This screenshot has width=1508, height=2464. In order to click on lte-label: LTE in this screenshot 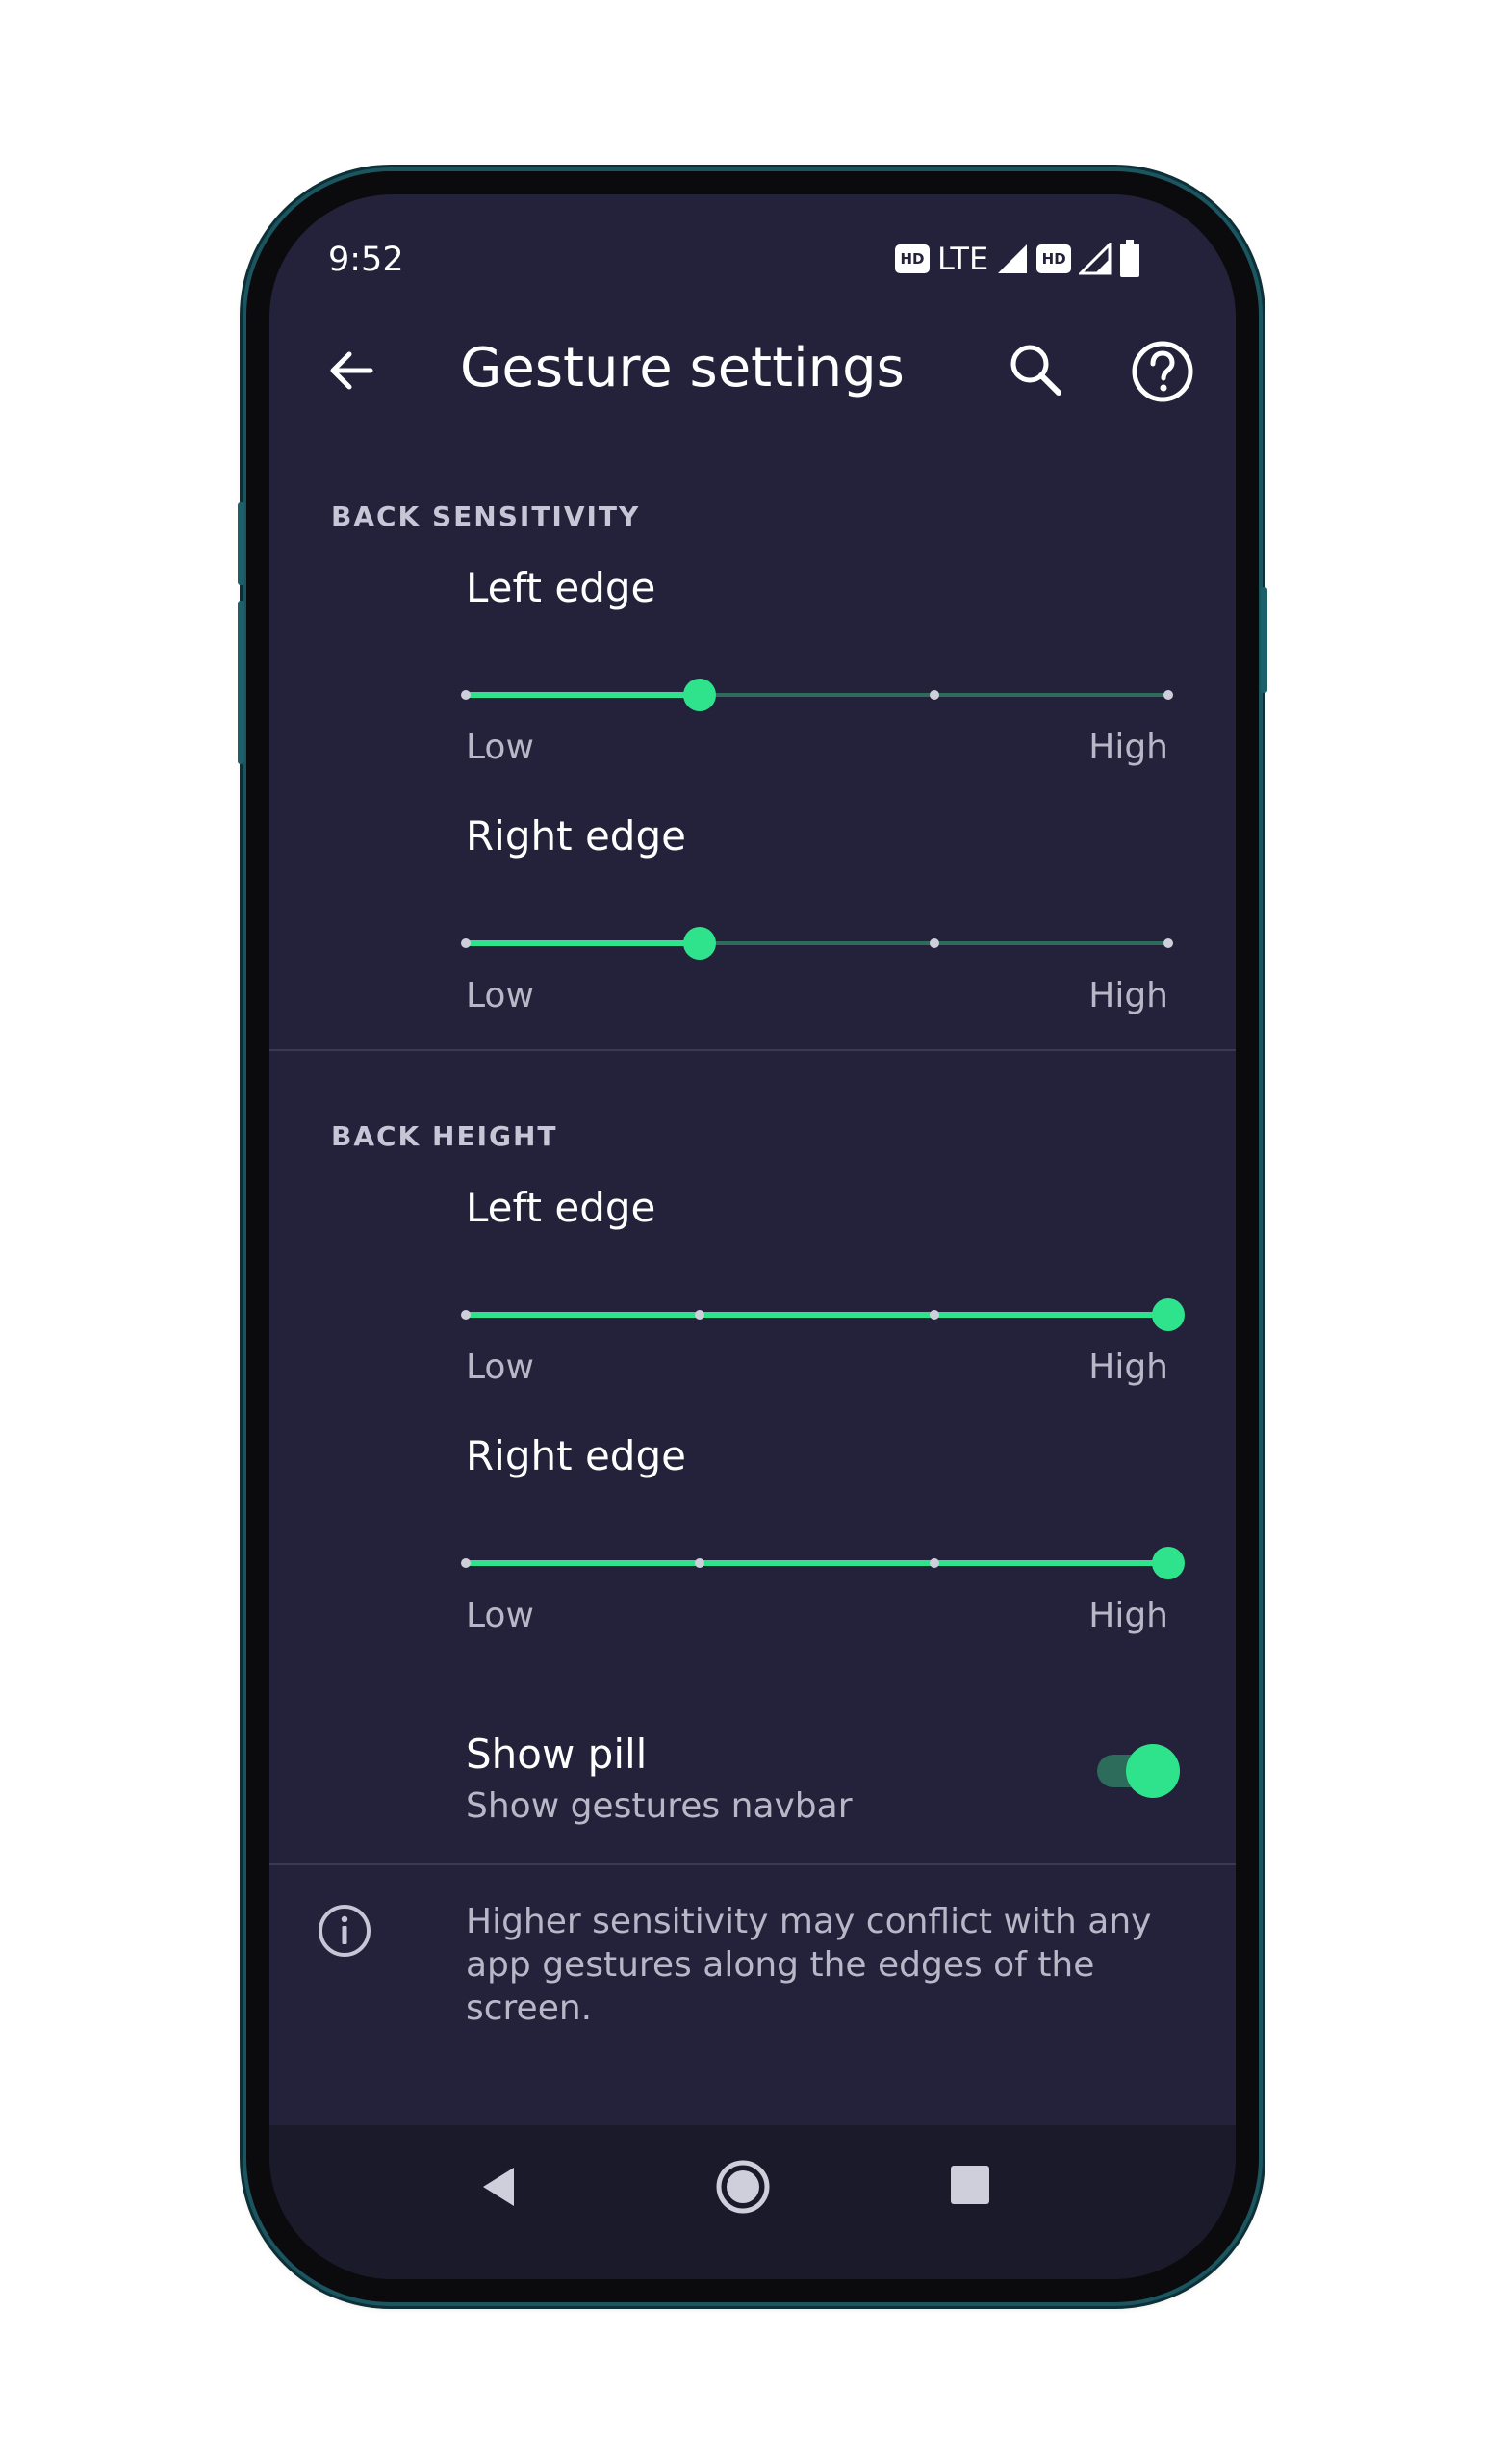, I will do `click(963, 259)`.